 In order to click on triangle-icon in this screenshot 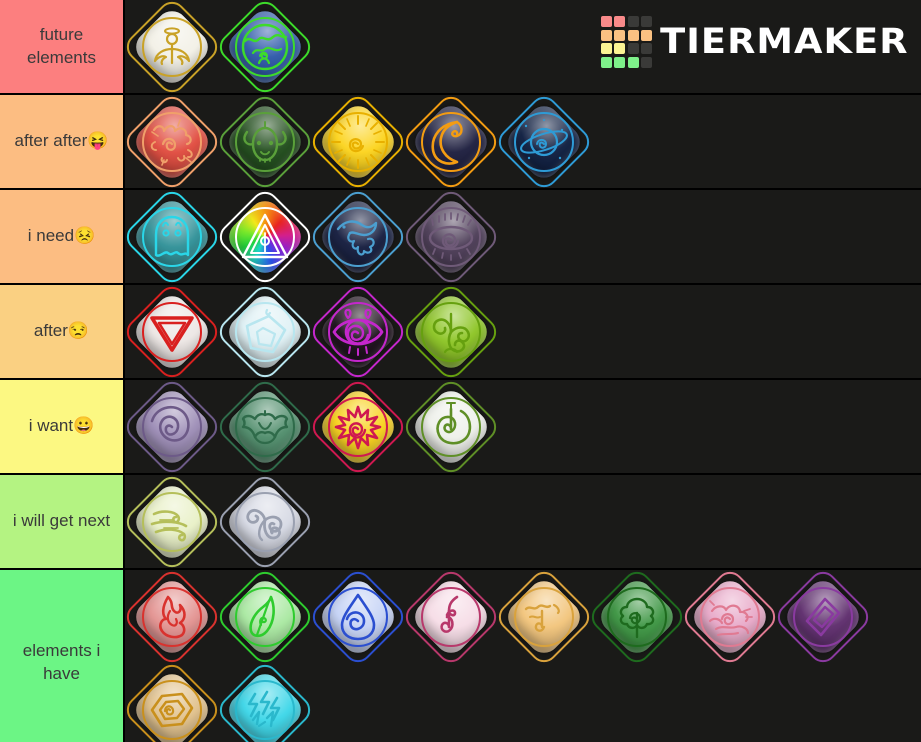, I will do `click(172, 332)`.